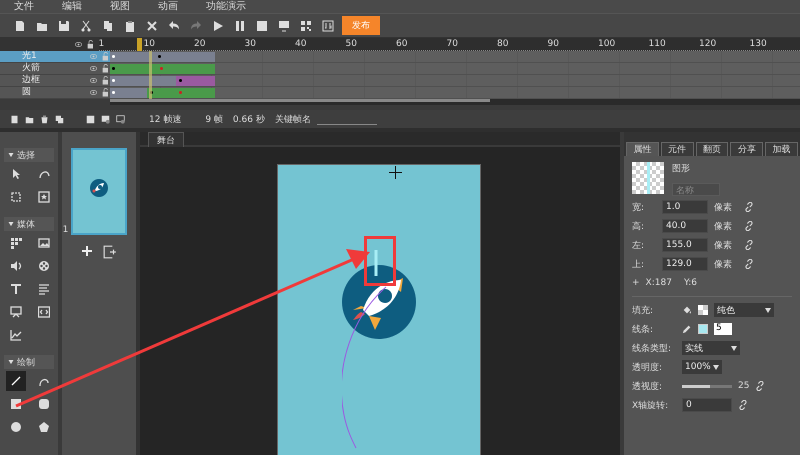 The image size is (800, 455). Describe the element at coordinates (182, 6) in the screenshot. I see `menu-item: 动画` at that location.